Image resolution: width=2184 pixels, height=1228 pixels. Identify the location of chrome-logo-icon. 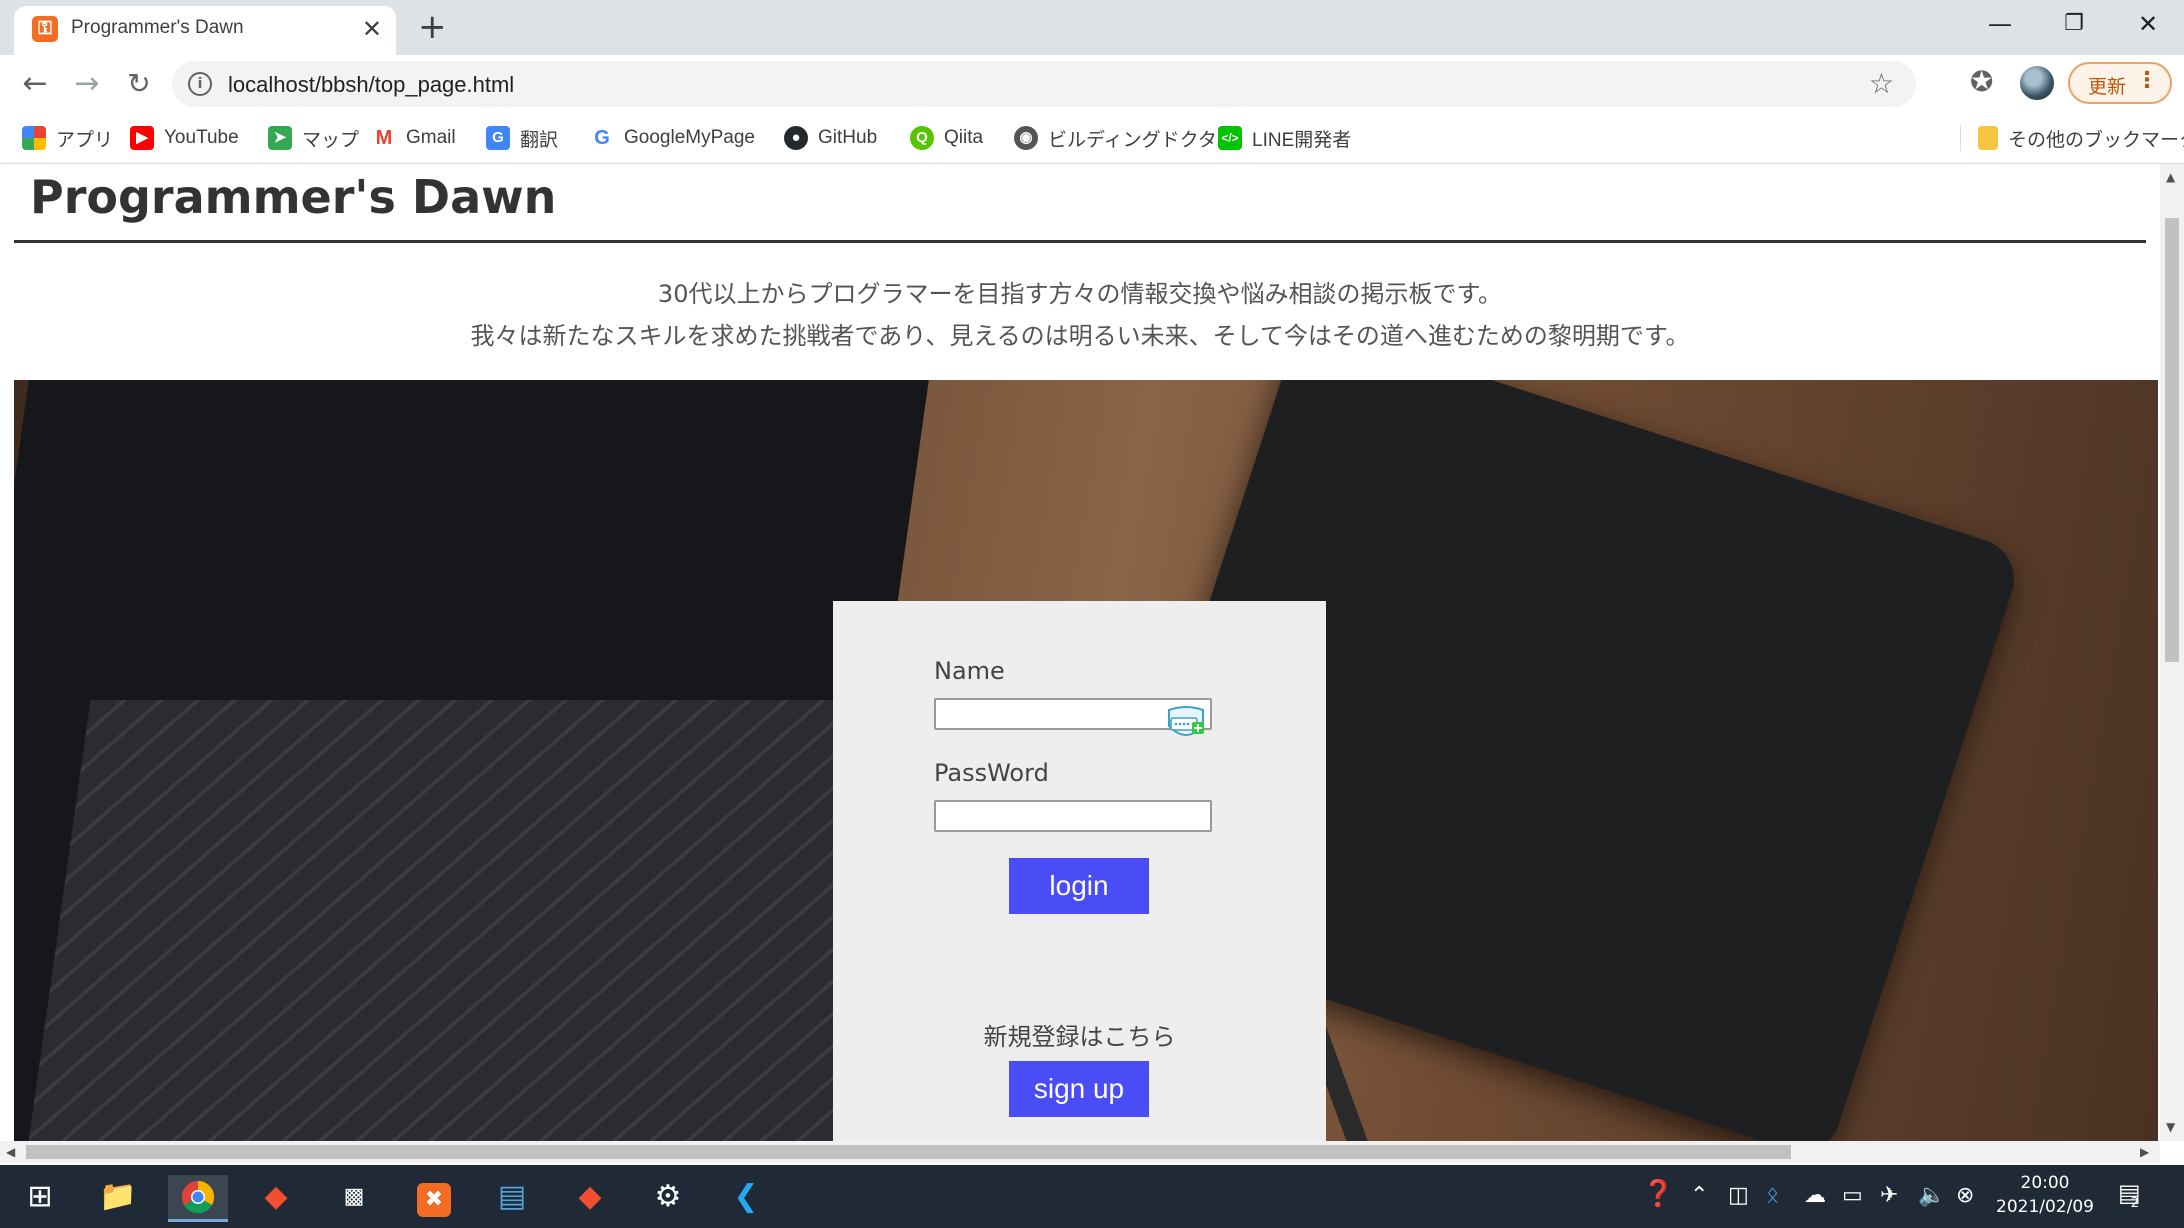
(198, 1197).